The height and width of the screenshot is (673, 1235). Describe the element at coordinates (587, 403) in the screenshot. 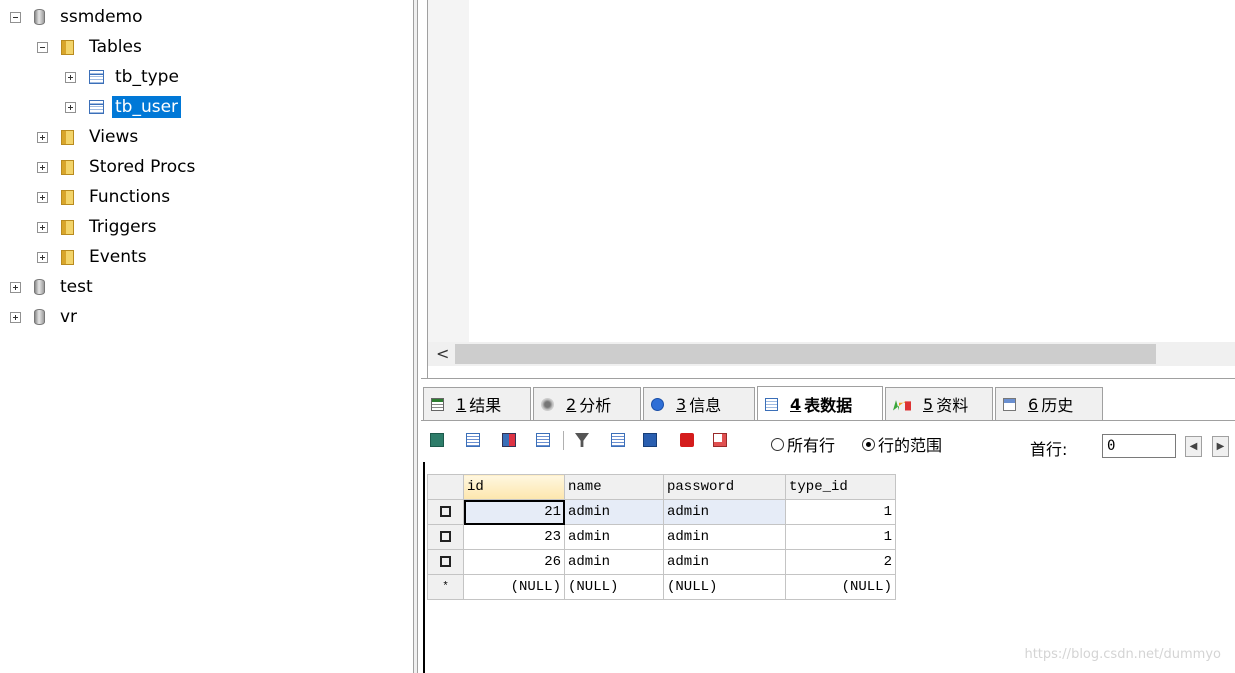

I see `tab-profiler: 2 分析` at that location.